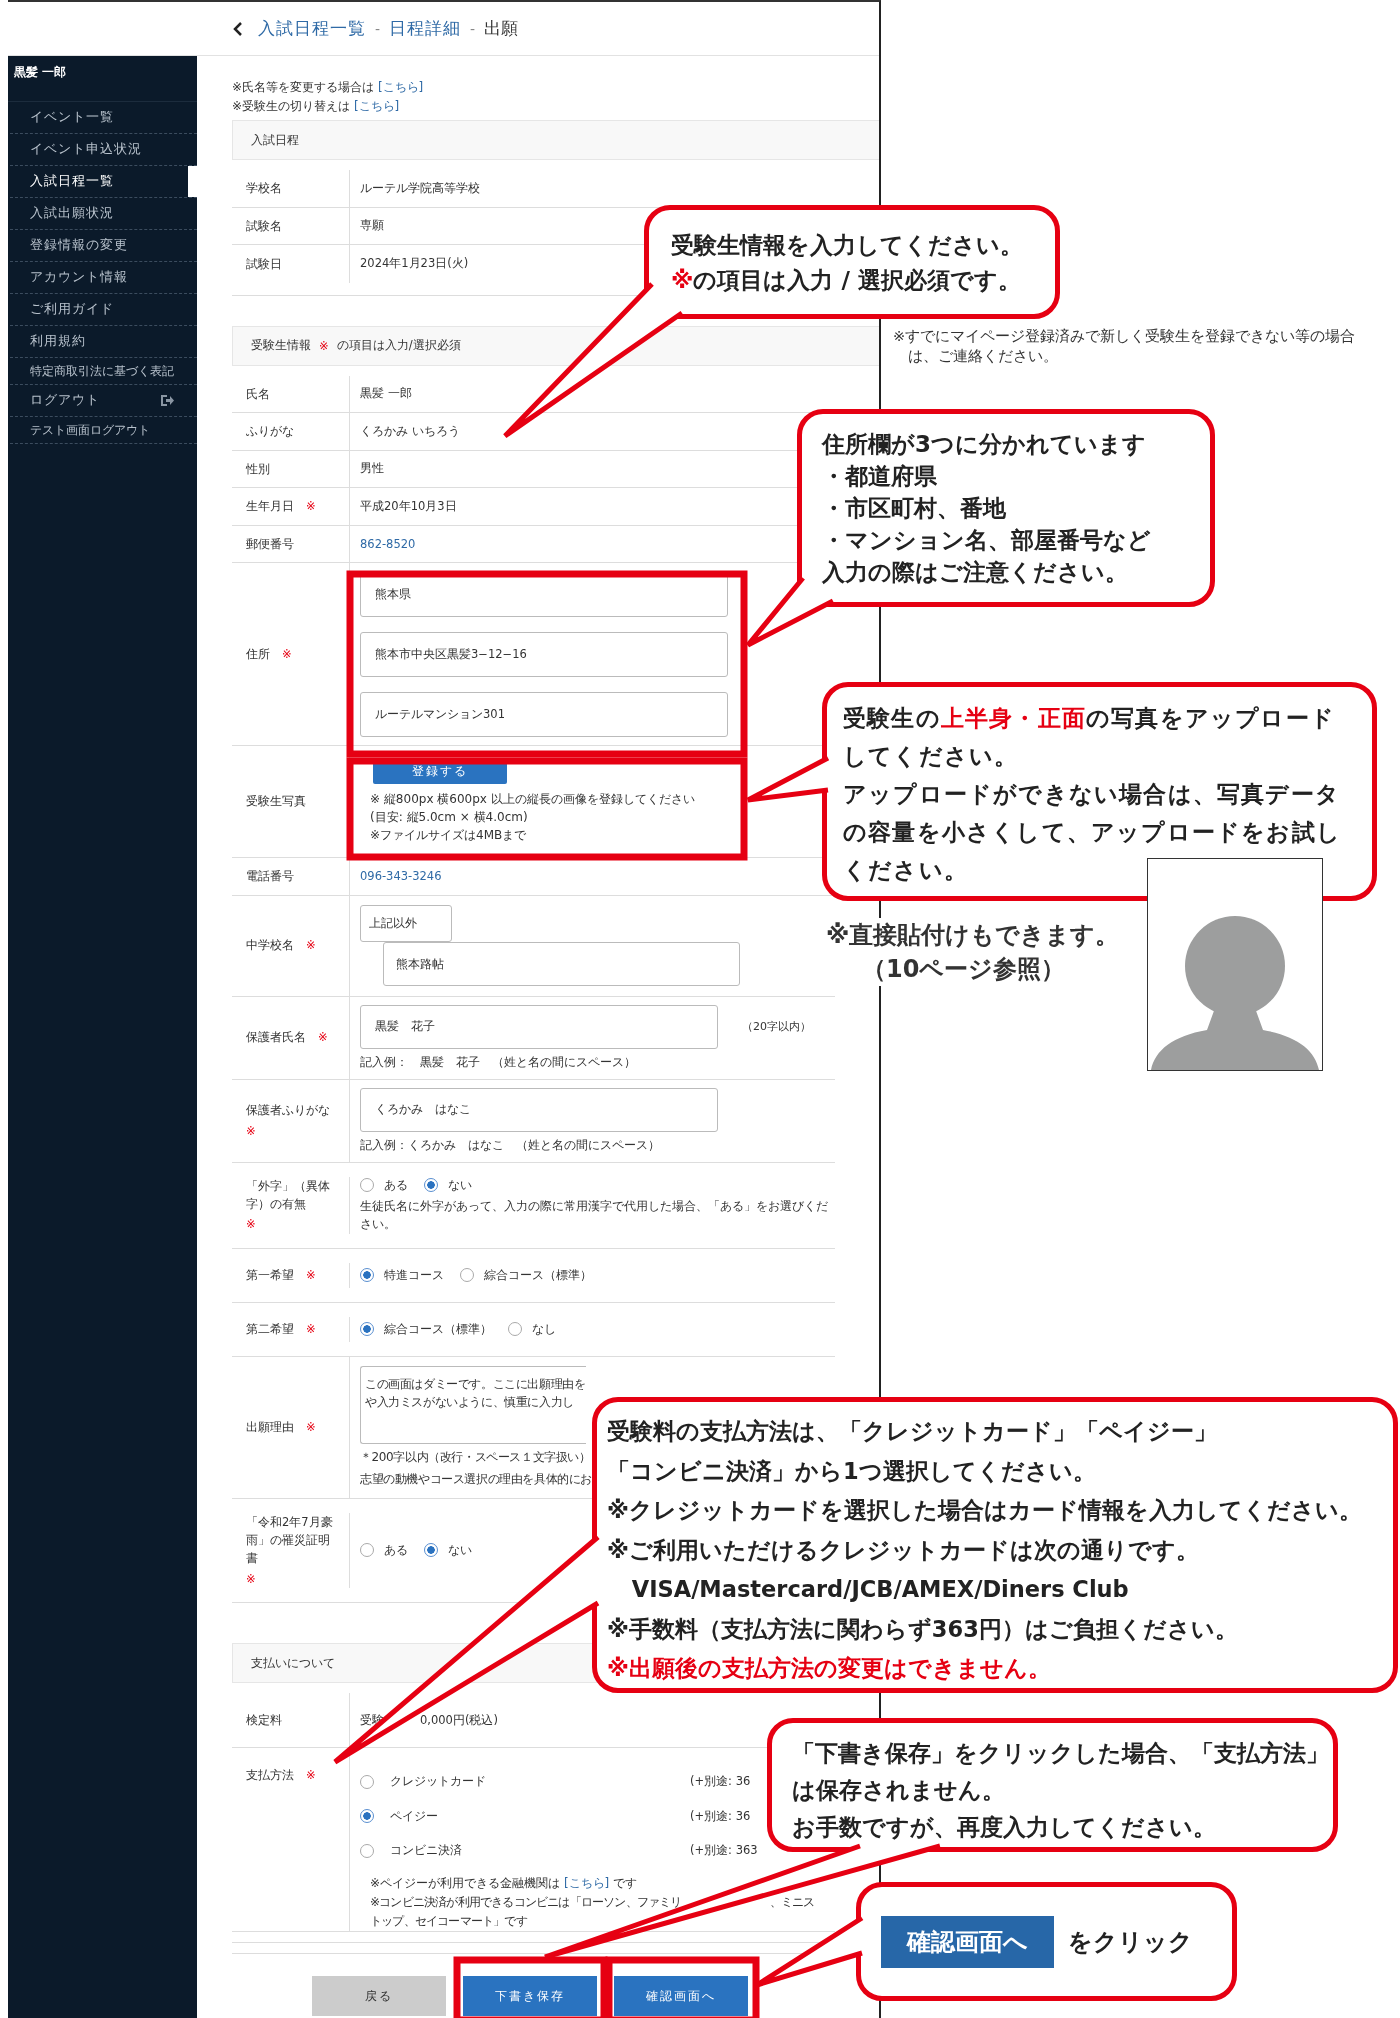 This screenshot has width=1400, height=2018. I want to click on reason-textarea: この画面はダミーです。ここに出願理由を や入力ミスがないように、慎重に入力し, so click(473, 1405).